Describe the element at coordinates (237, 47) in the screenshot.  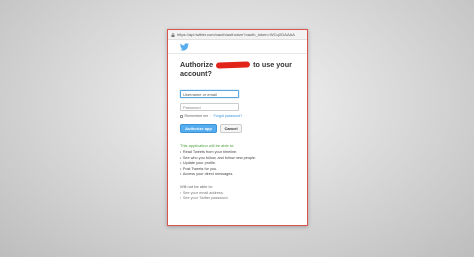
I see `twitter-header` at that location.